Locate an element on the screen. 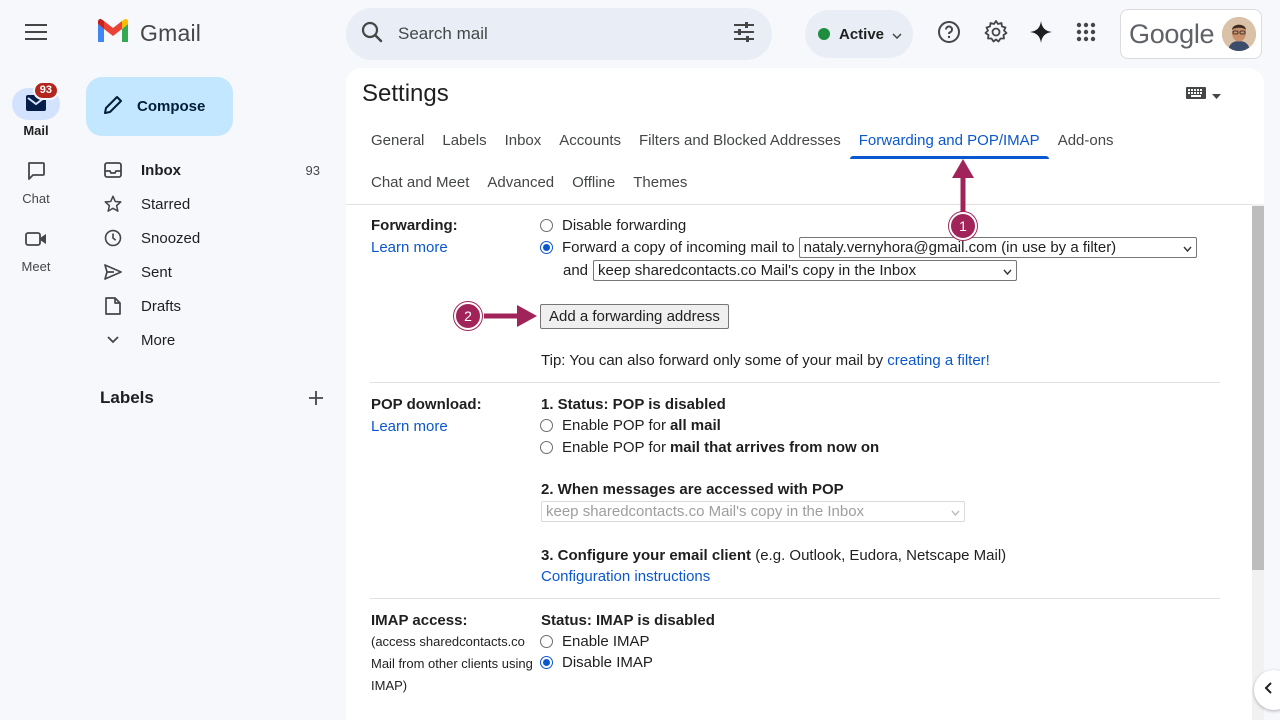 This screenshot has width=1280, height=720. annotation-overlay is located at coordinates (729, 243).